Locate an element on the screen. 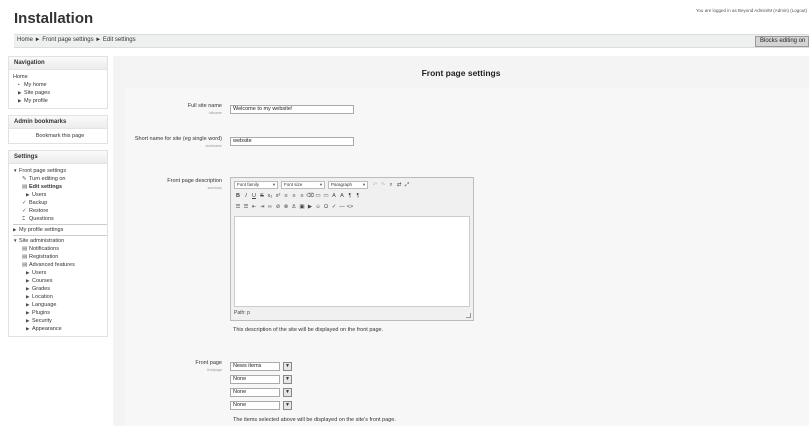 The width and height of the screenshot is (809, 426). page-title: Front page settings is located at coordinates (461, 73).